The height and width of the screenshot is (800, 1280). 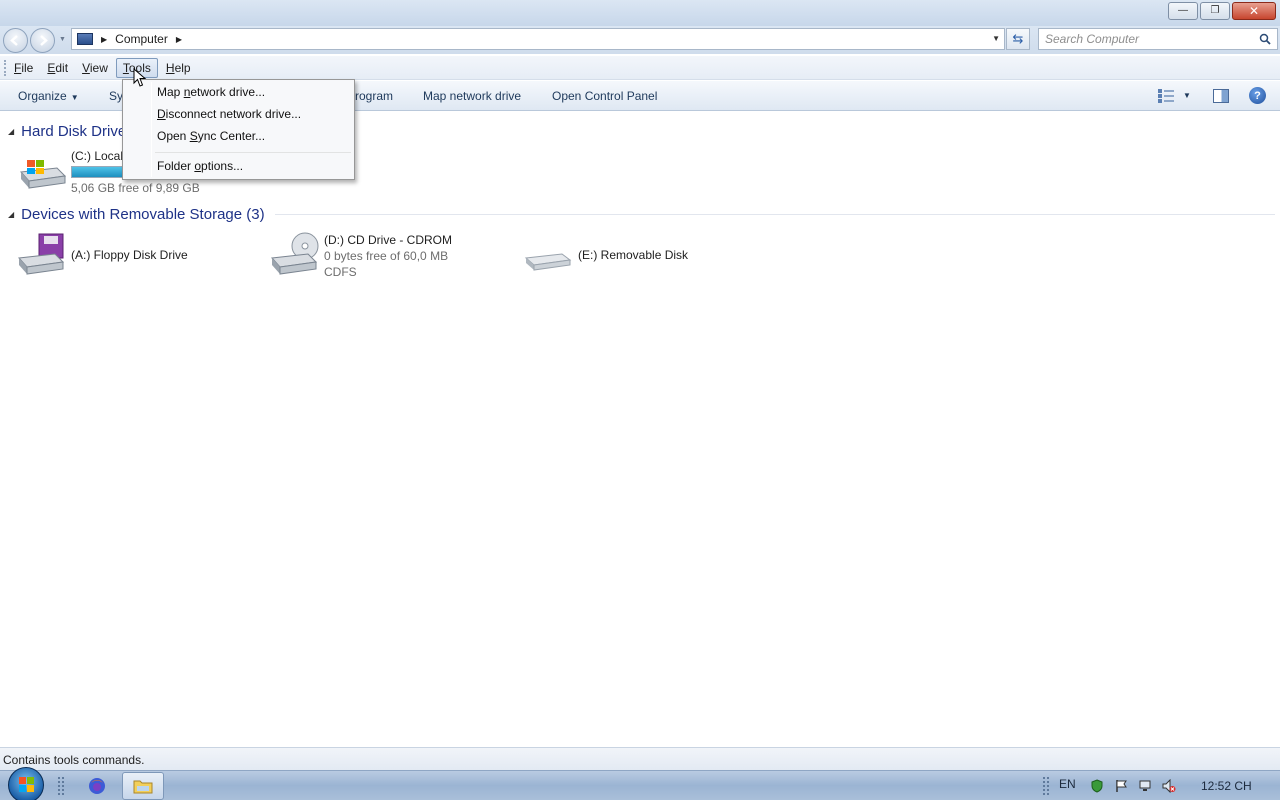 I want to click on action-center-flag-icon, so click(x=1121, y=786).